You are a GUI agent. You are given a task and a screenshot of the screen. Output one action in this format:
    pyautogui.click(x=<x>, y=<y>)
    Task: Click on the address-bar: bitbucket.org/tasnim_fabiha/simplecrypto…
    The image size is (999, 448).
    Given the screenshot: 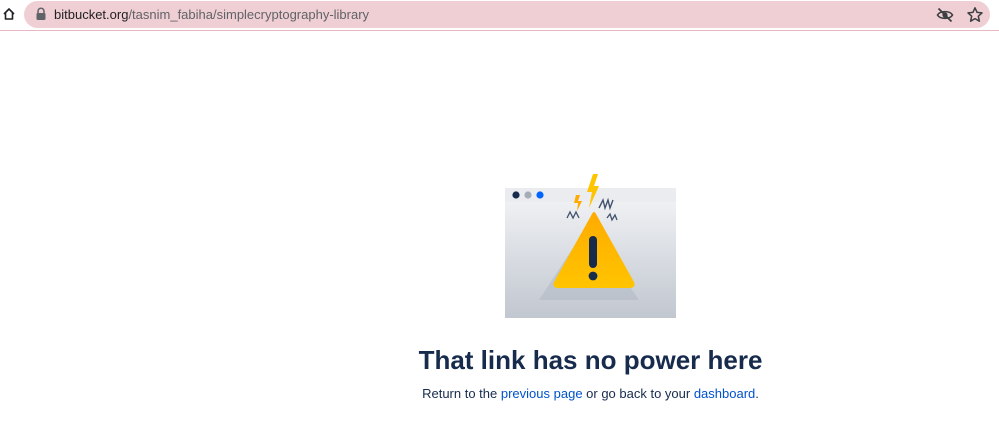 What is the action you would take?
    pyautogui.click(x=507, y=14)
    